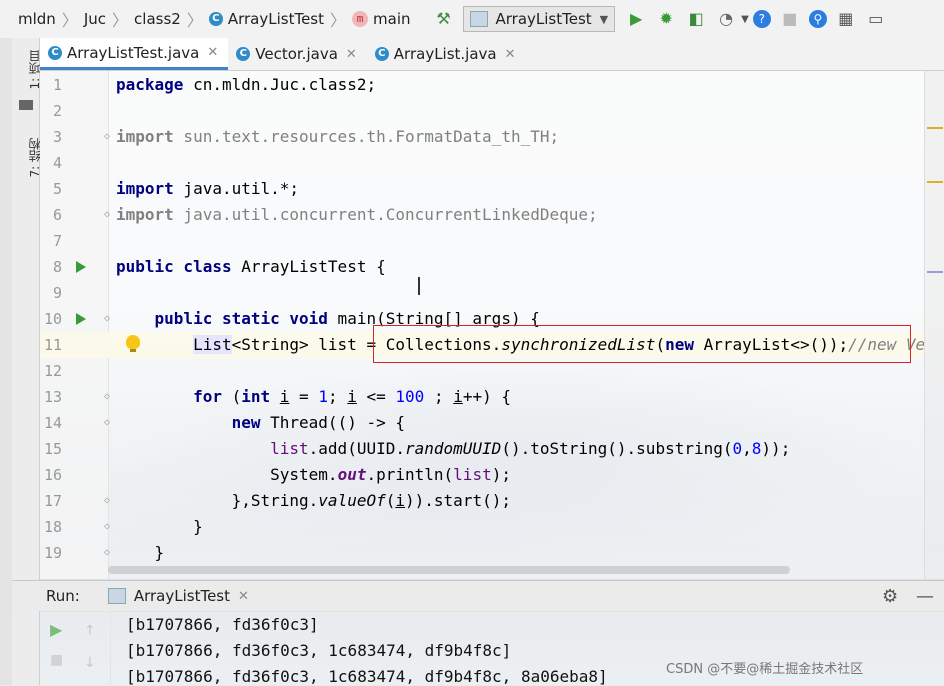  Describe the element at coordinates (57, 137) in the screenshot. I see `line-number: 3` at that location.